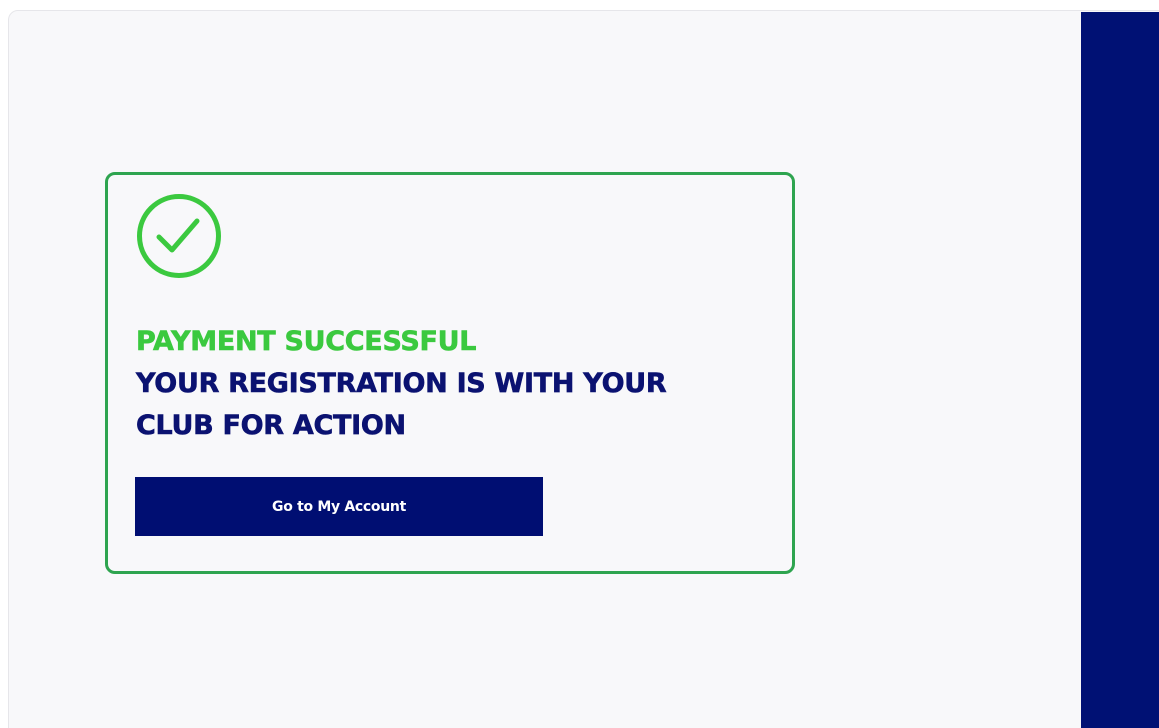 The height and width of the screenshot is (728, 1159). I want to click on check-circle-icon, so click(179, 236).